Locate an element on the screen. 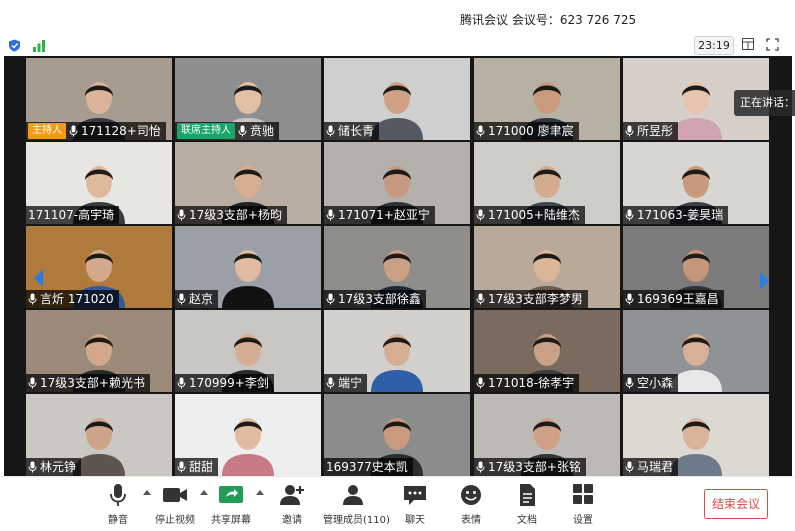 This screenshot has height=531, width=795. share-screen-button: 共享屏幕 is located at coordinates (231, 504).